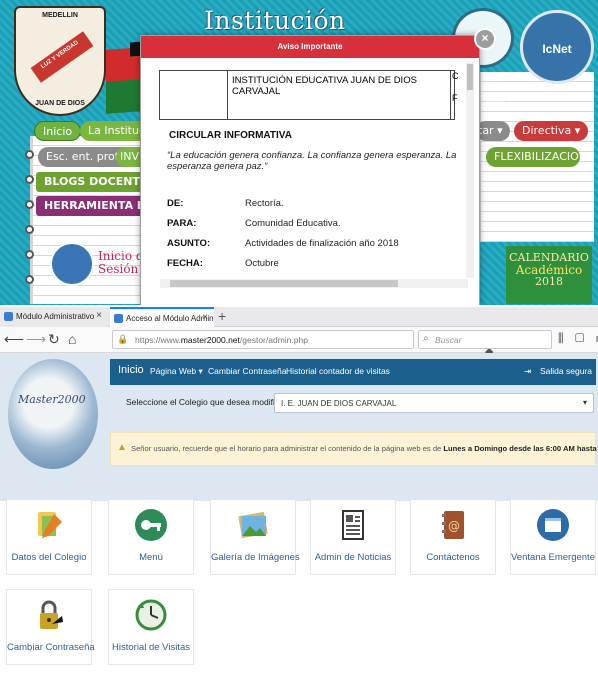 This screenshot has height=684, width=598. I want to click on calendar-banner: CALENDARIO Académico 2018, so click(549, 275).